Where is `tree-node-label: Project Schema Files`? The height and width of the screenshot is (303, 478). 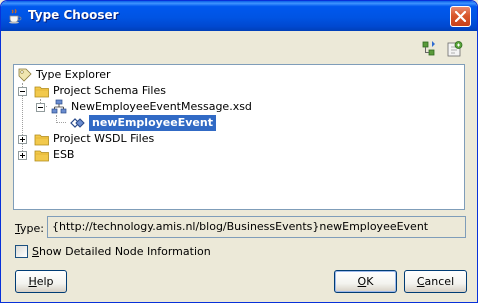
tree-node-label: Project Schema Files is located at coordinates (109, 90).